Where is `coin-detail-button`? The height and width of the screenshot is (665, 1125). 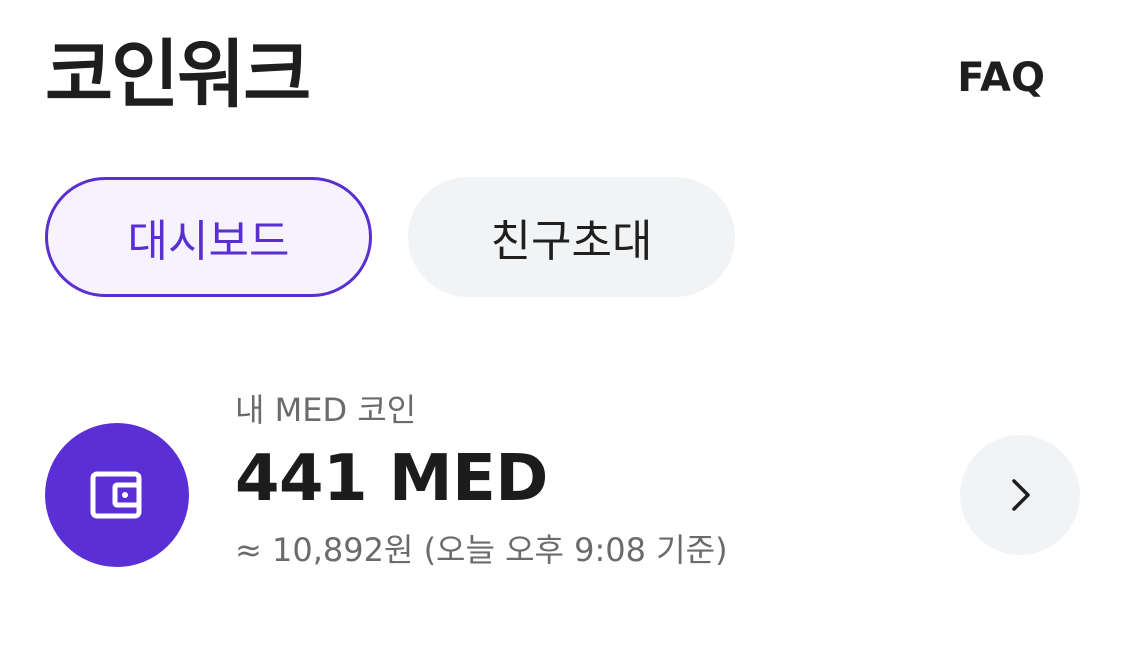 coin-detail-button is located at coordinates (1020, 495).